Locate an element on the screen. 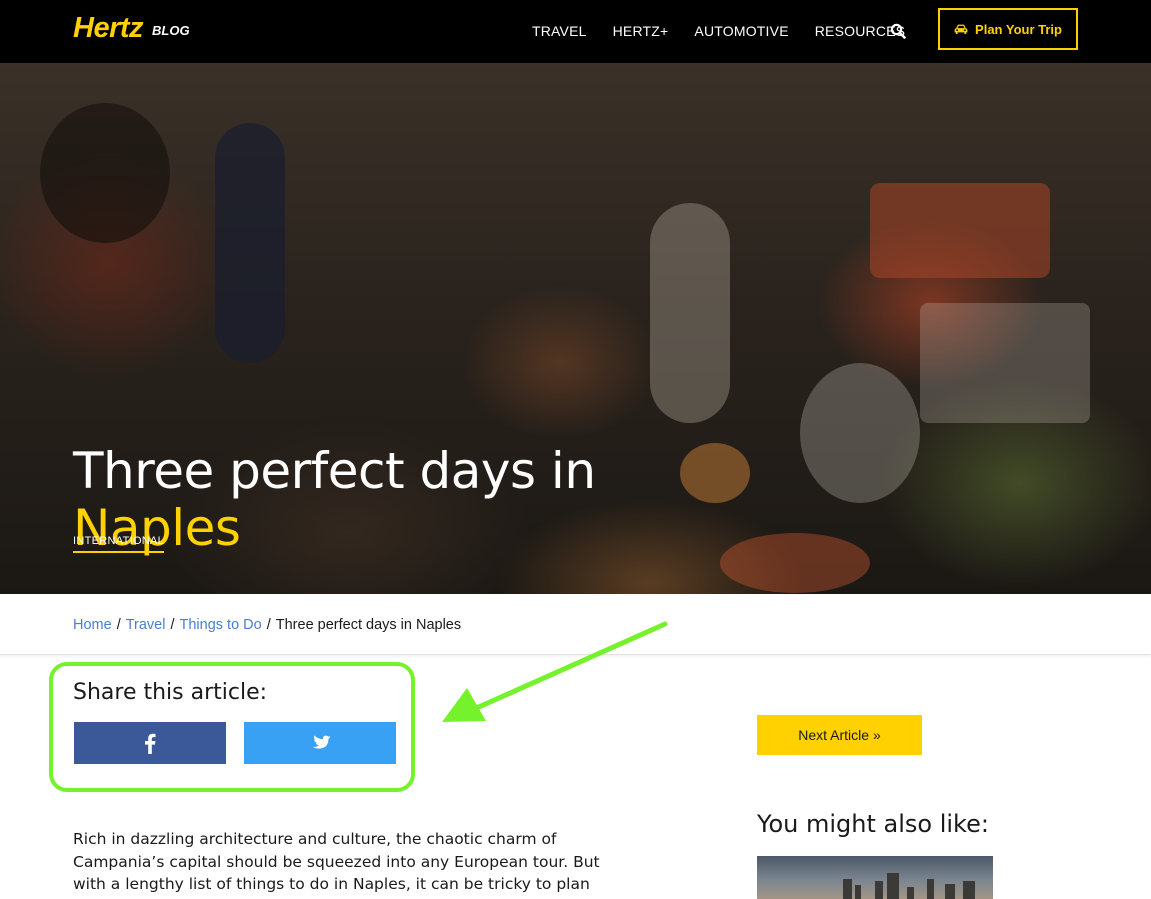 The width and height of the screenshot is (1151, 899). article-title-line1: Three perfect days in is located at coordinates (334, 471).